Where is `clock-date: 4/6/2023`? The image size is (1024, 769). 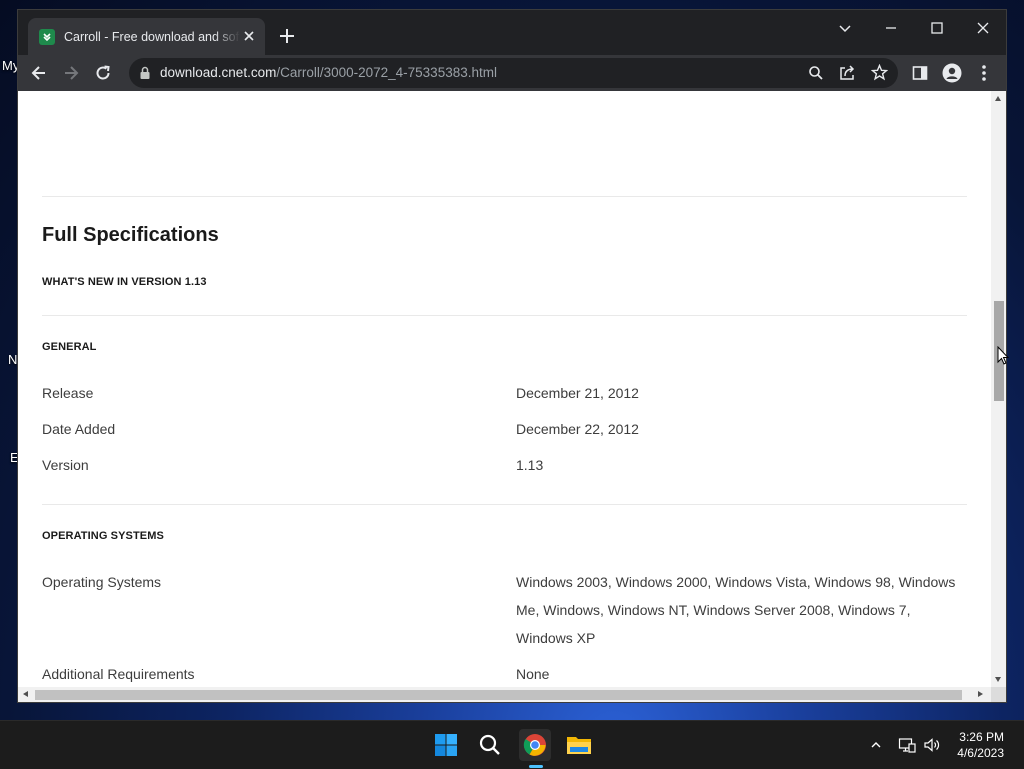 clock-date: 4/6/2023 is located at coordinates (980, 753).